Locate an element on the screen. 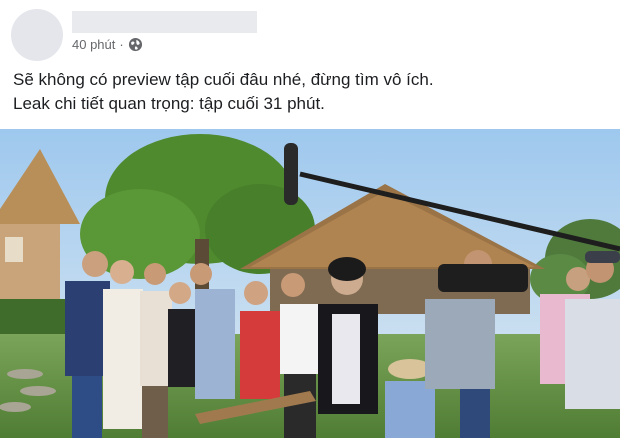 The height and width of the screenshot is (438, 620). post-header: 40 phút · is located at coordinates (310, 31).